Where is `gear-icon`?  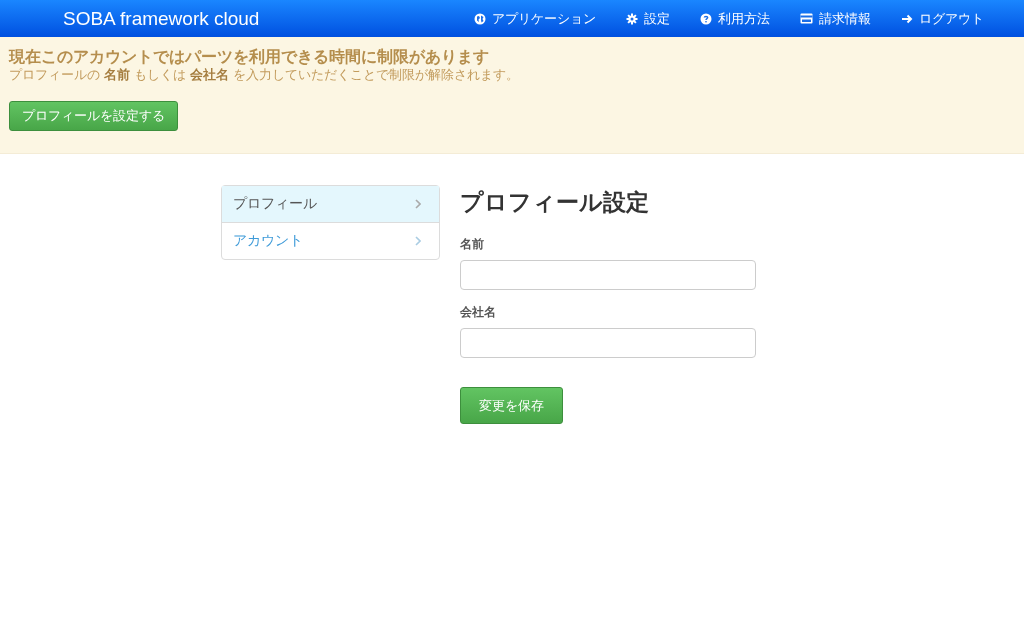
gear-icon is located at coordinates (632, 18).